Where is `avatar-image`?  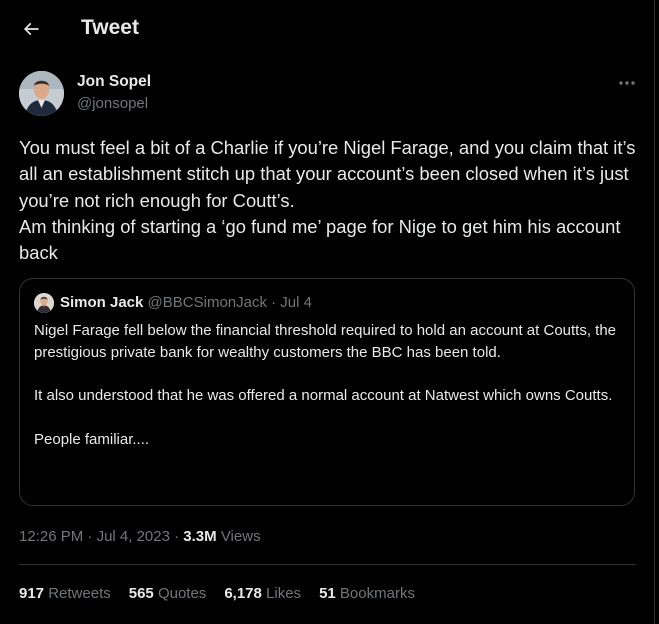
avatar-image is located at coordinates (41, 93).